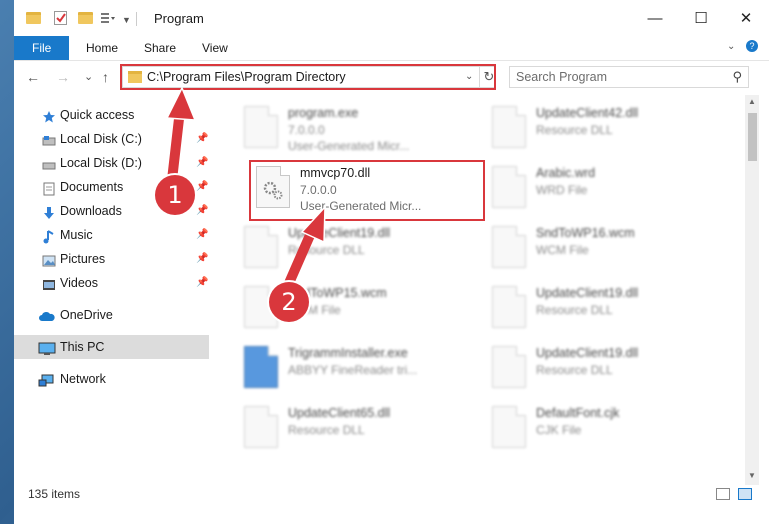 The height and width of the screenshot is (524, 769). Describe the element at coordinates (176, 145) in the screenshot. I see `arrow-to-address` at that location.